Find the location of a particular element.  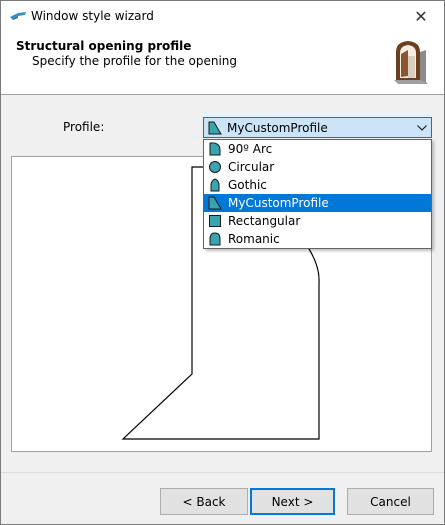

arc-profile-icon is located at coordinates (215, 149).